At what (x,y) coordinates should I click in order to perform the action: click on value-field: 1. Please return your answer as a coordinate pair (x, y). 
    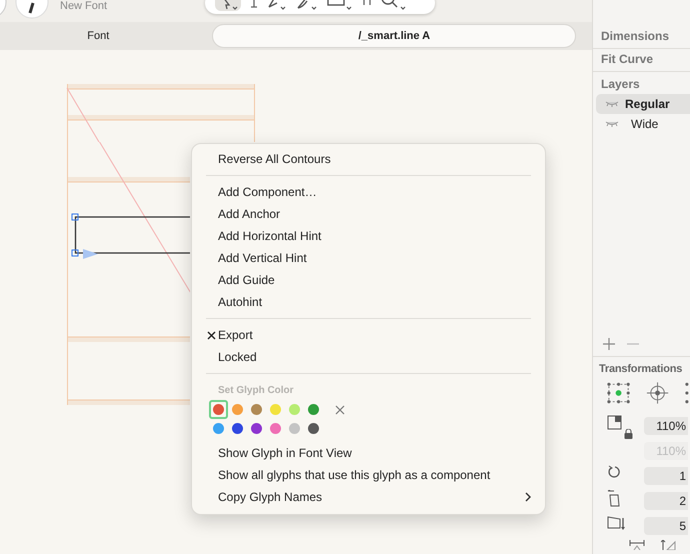
    Looking at the image, I should click on (666, 475).